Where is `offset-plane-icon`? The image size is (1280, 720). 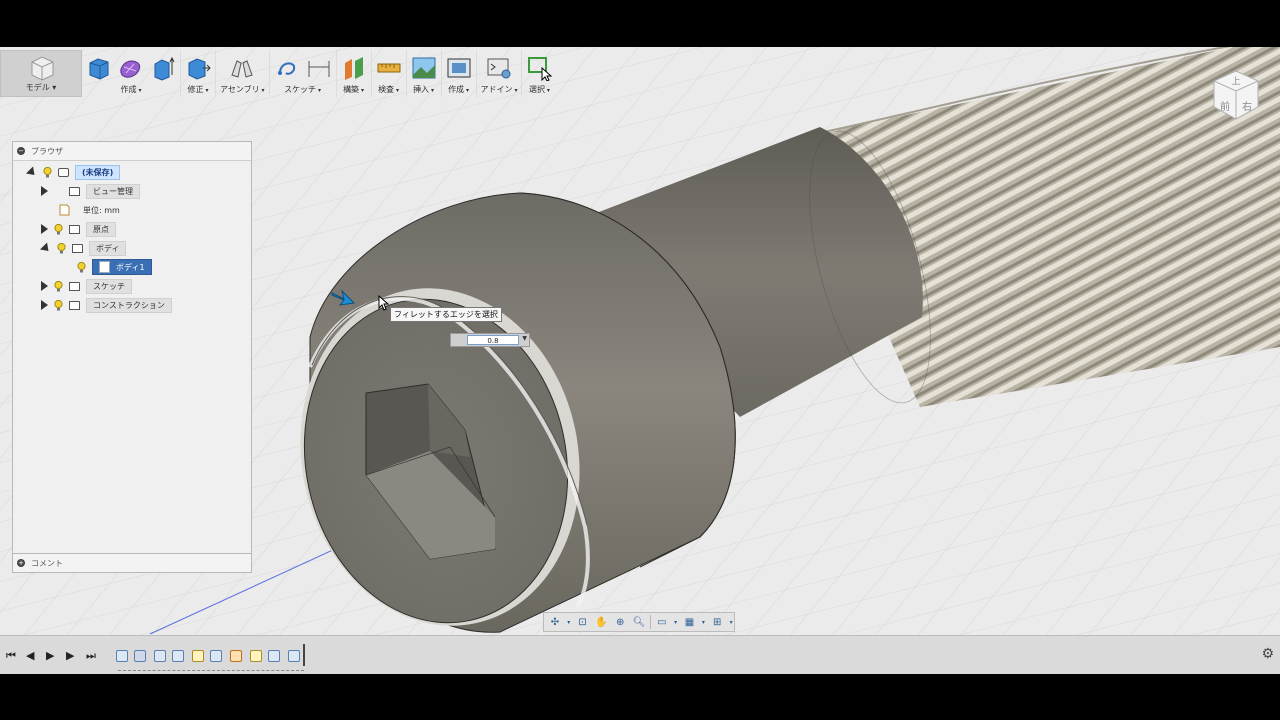 offset-plane-icon is located at coordinates (354, 68).